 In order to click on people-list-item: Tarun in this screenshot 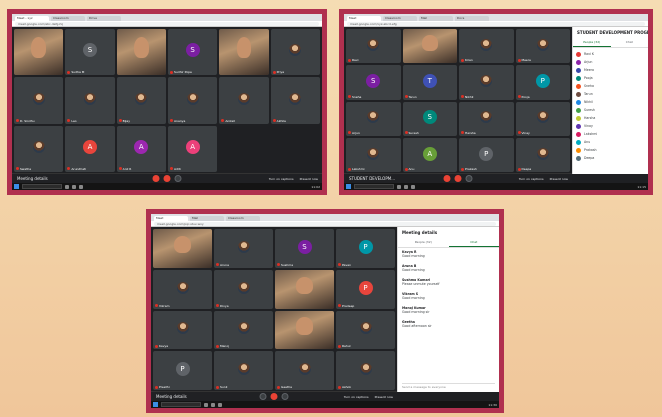, I will do `click(610, 94)`.